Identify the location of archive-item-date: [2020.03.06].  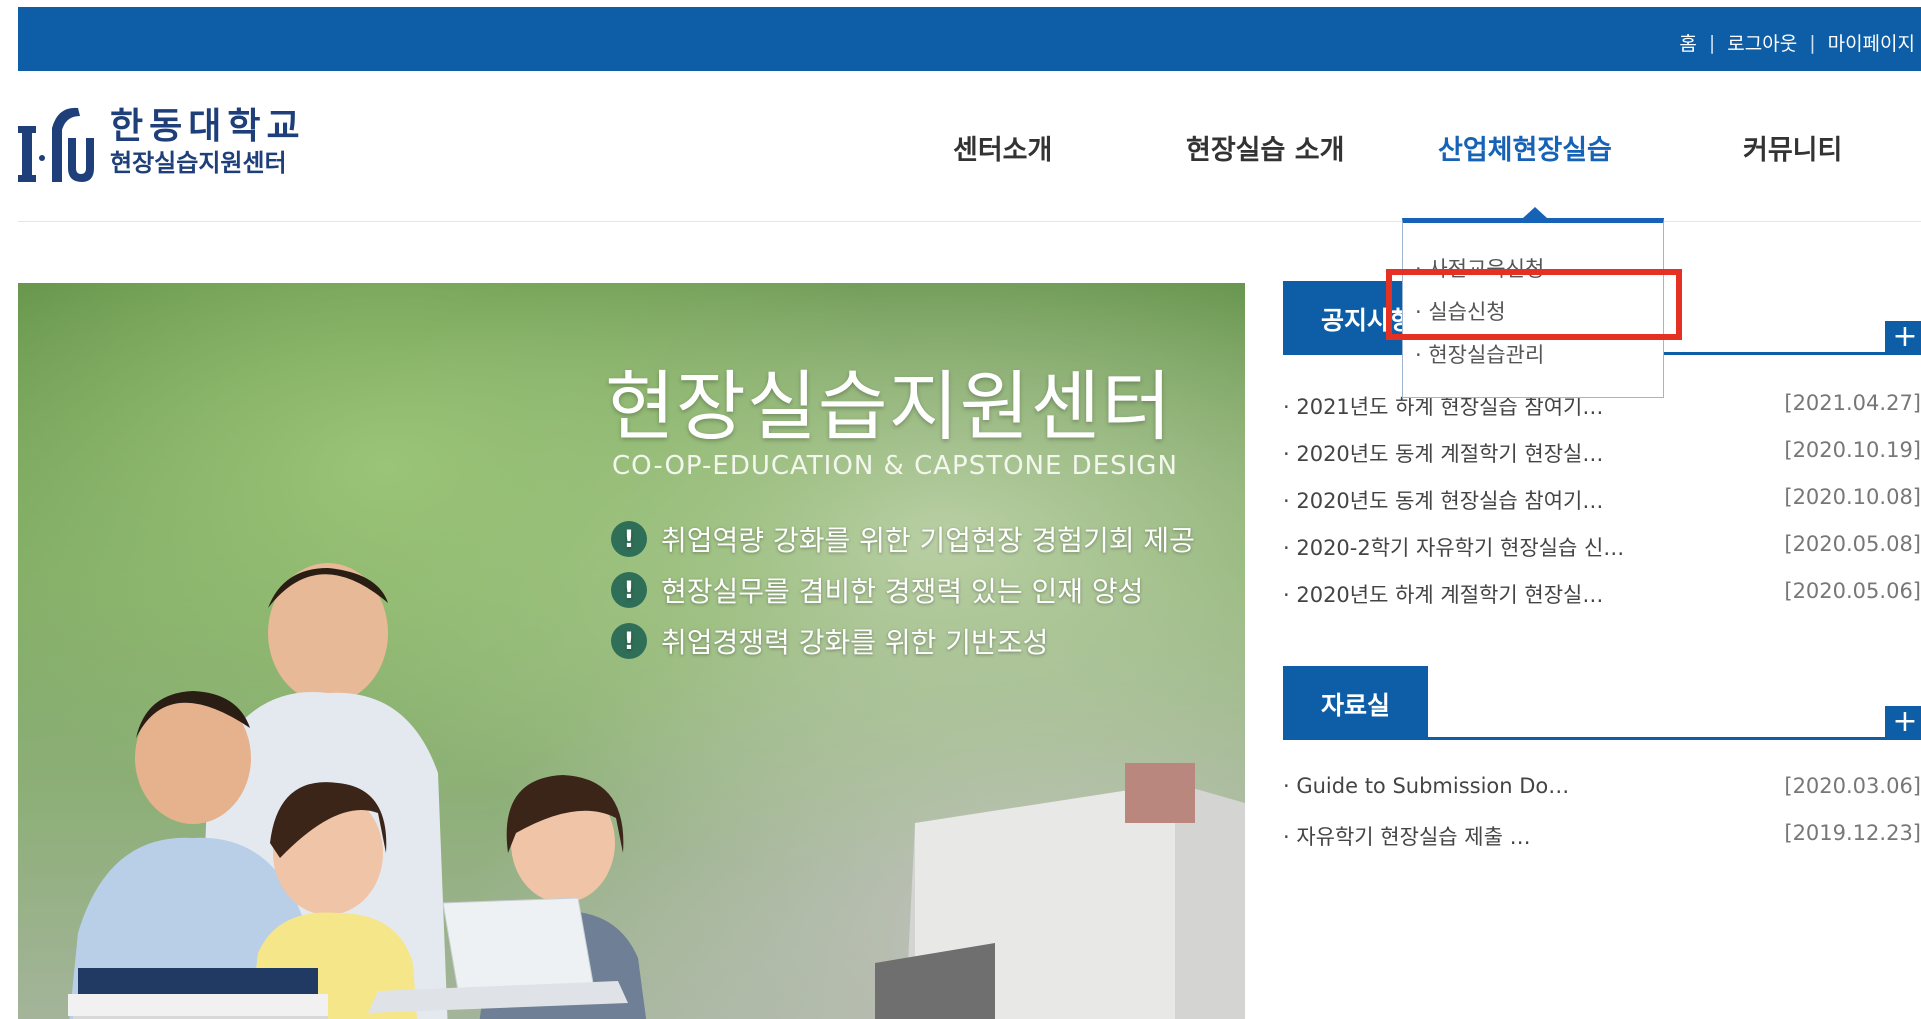
(1852, 786).